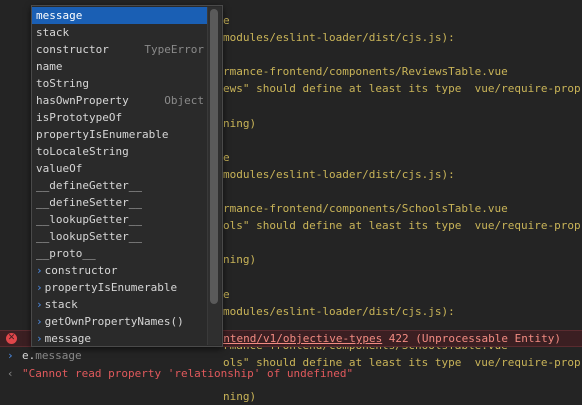 Image resolution: width=582 pixels, height=405 pixels. What do you see at coordinates (120, 49) in the screenshot?
I see `autocomplete-item: constructor TypeError` at bounding box center [120, 49].